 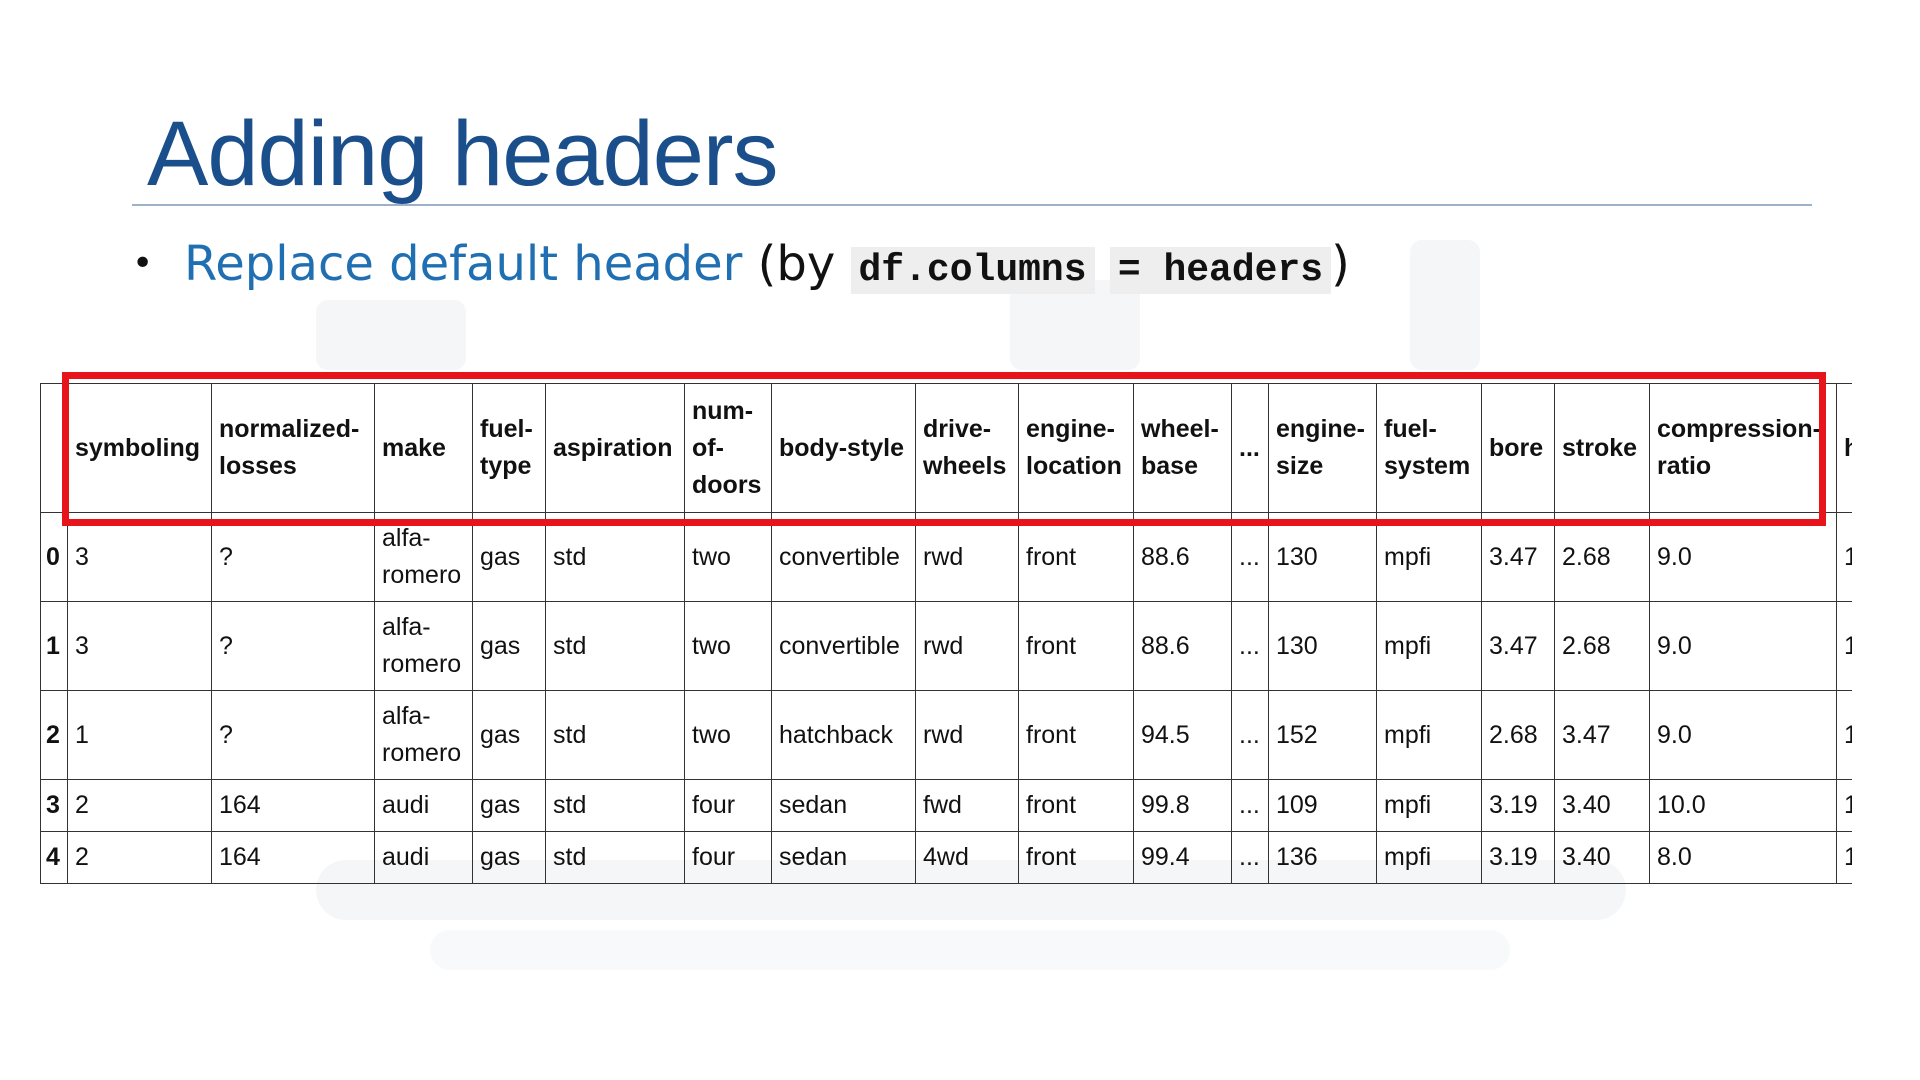 I want to click on table-cell: 136, so click(x=1322, y=857).